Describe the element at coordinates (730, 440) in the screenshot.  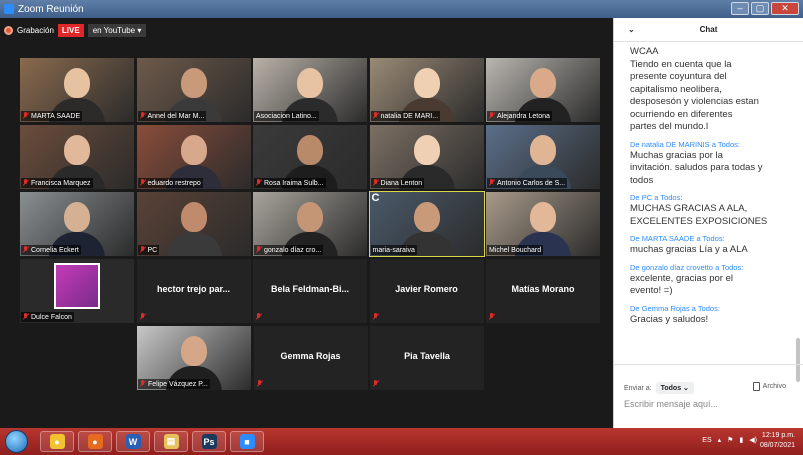
I see `flag-icon: ⚑` at that location.